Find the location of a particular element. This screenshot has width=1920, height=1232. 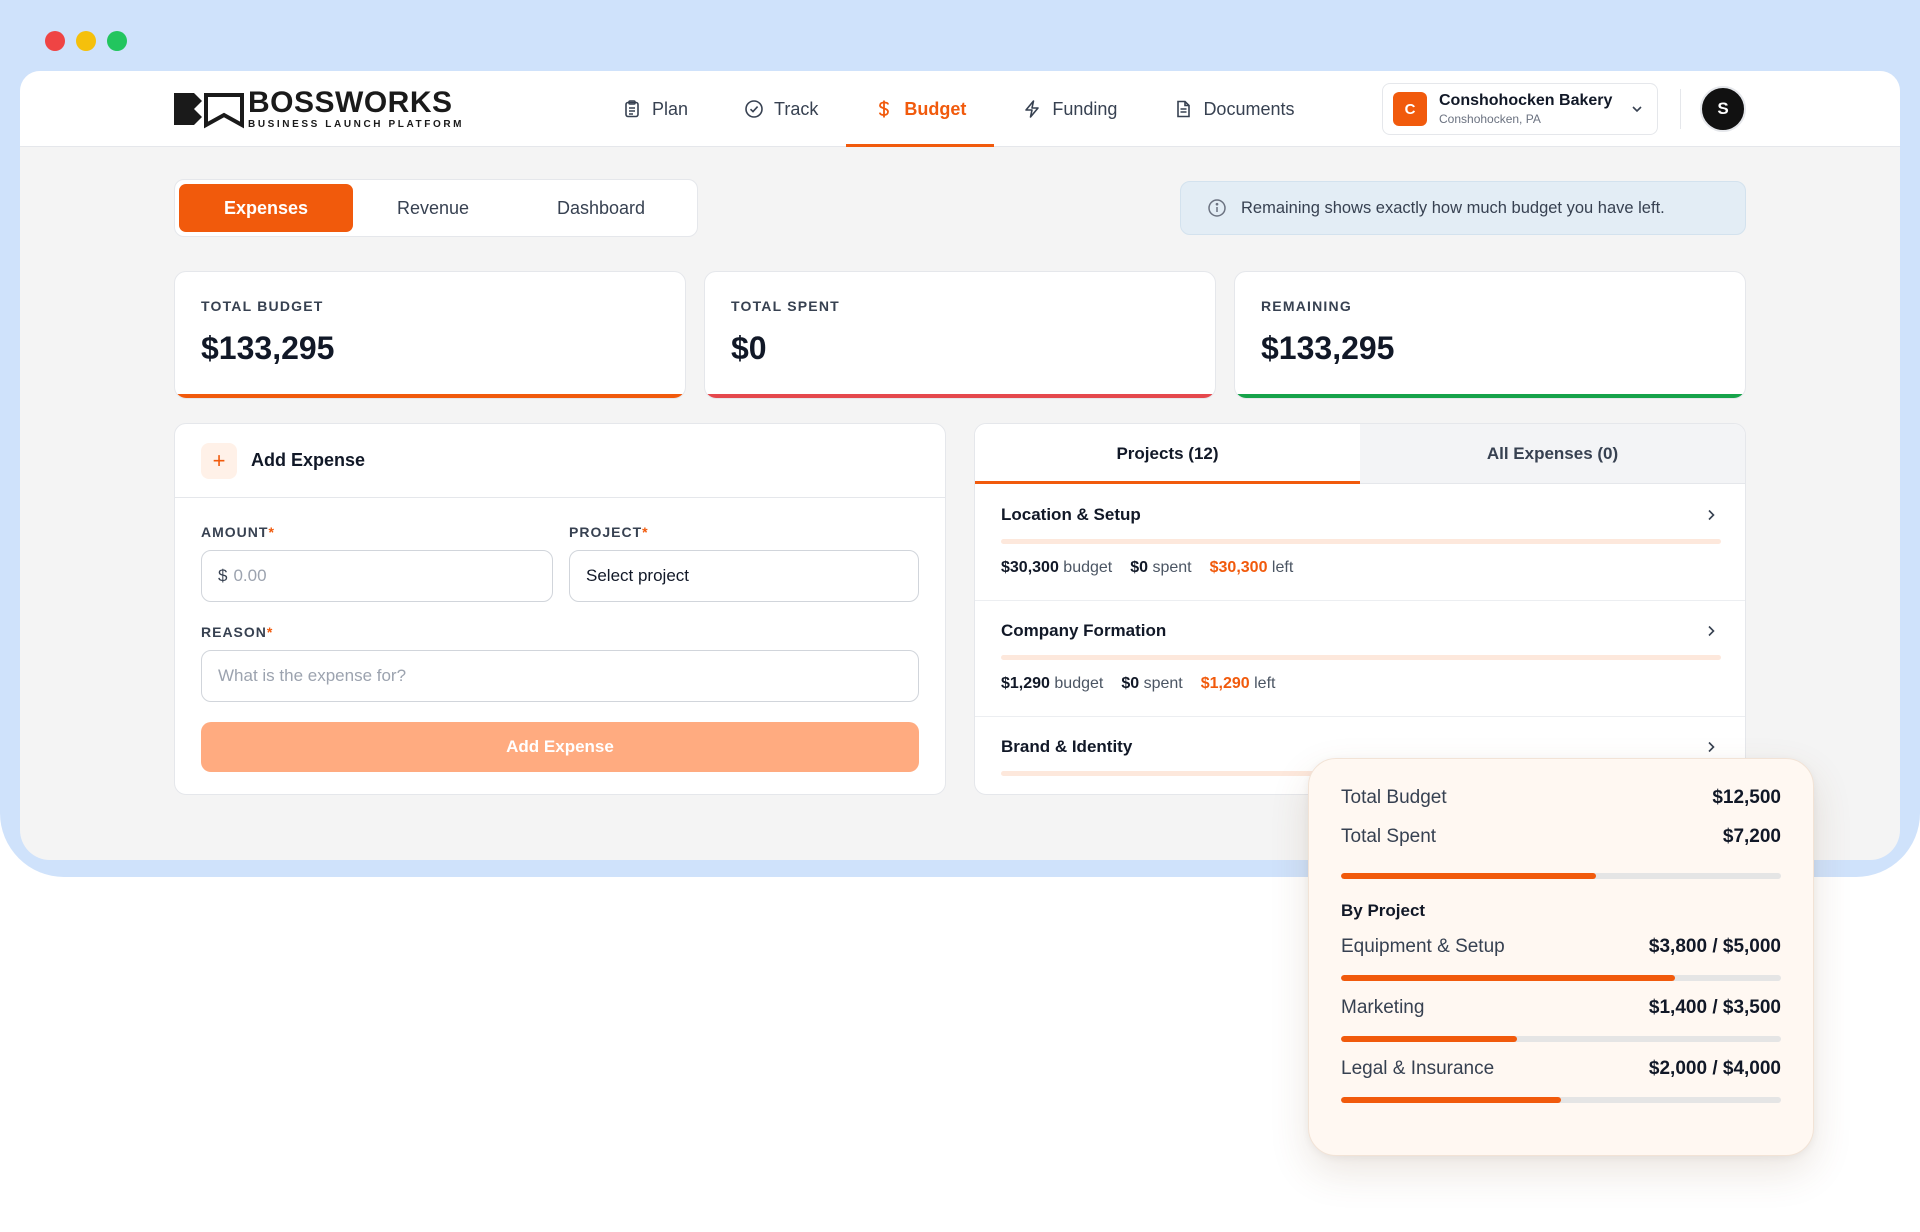

summary-project-row: Equipment & Setup $3,800 / $5,000 is located at coordinates (1561, 947).